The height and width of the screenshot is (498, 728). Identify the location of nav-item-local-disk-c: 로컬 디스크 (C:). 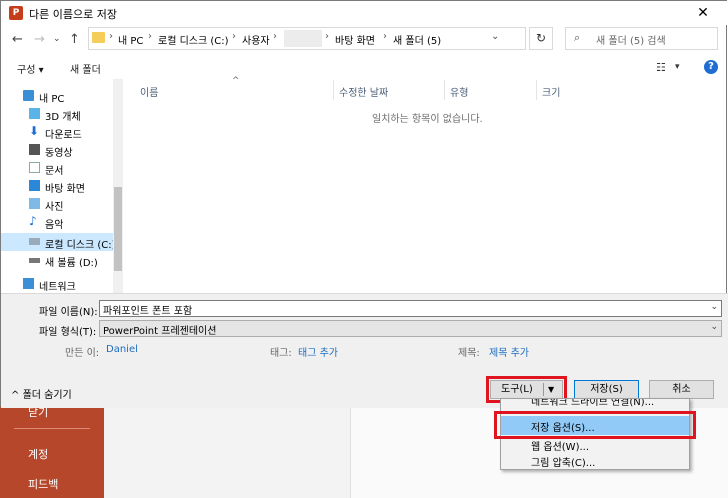
(58, 242).